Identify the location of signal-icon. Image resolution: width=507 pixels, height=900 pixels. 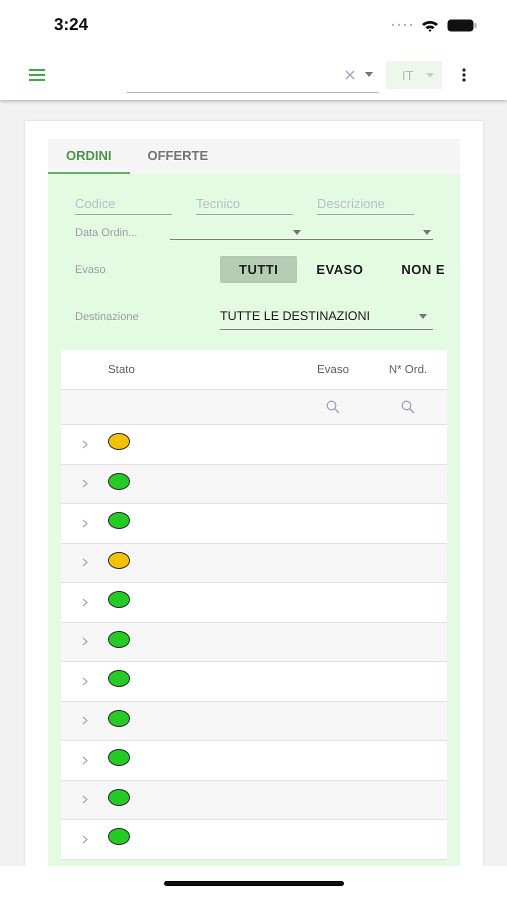
(402, 25).